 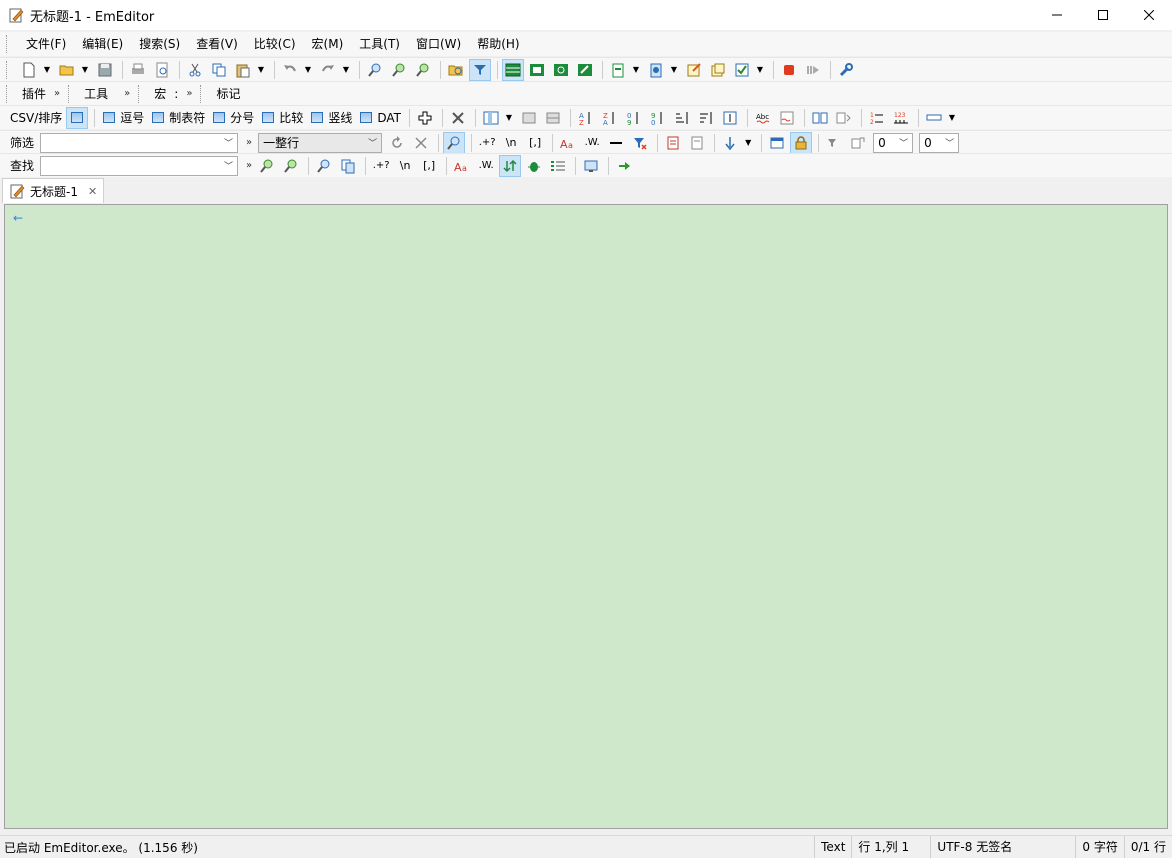 I want to click on find-in-output-button, so click(x=591, y=166).